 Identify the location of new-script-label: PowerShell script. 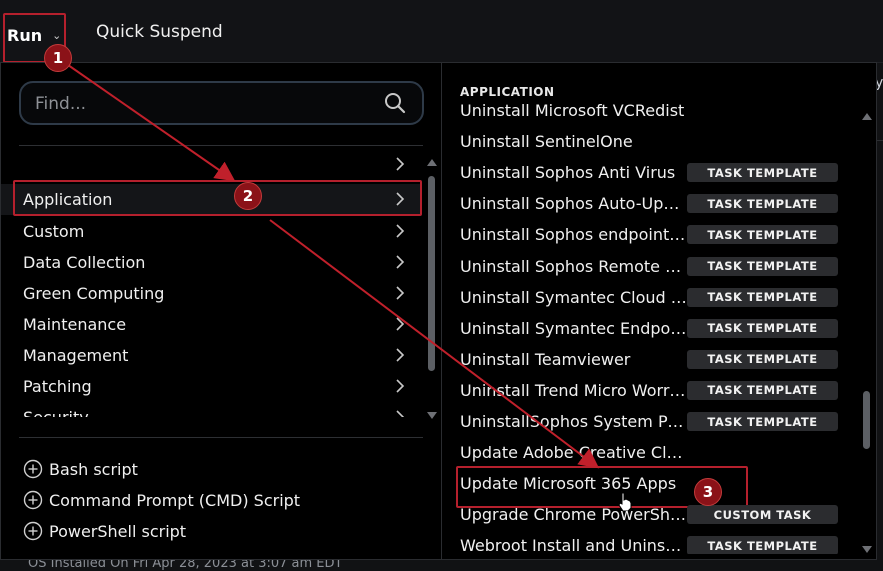
(118, 531).